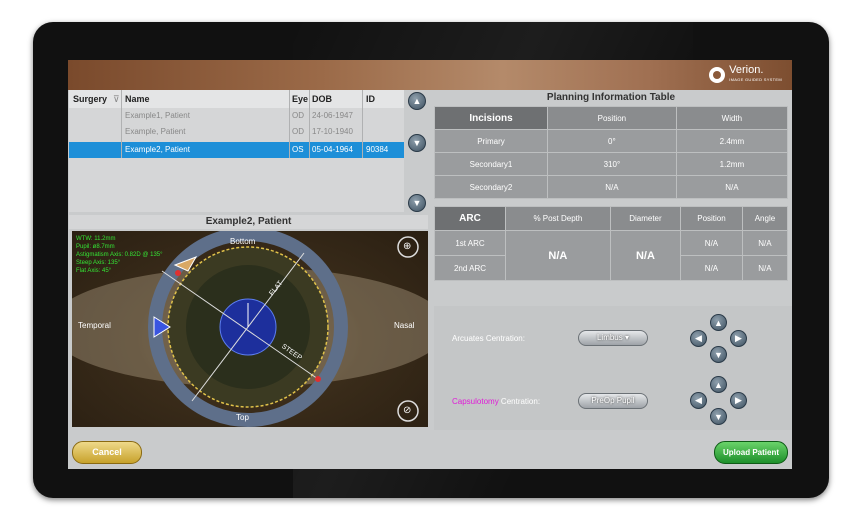  I want to click on label-nasal: Nasal, so click(404, 325).